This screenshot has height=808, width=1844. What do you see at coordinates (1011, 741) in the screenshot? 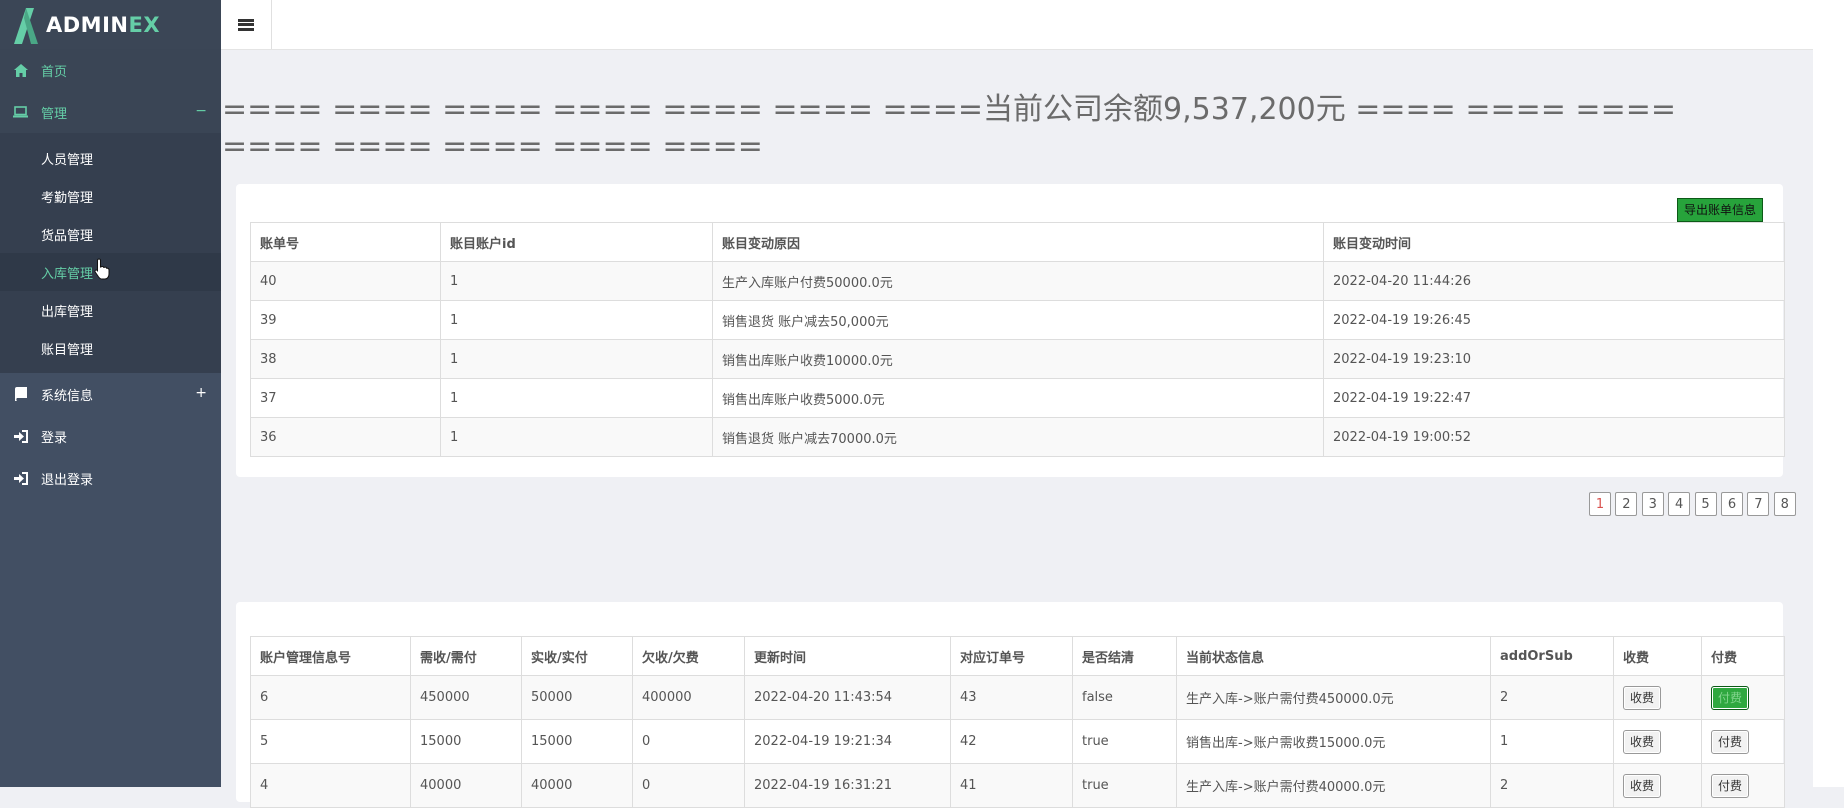
I see `cell: 42` at bounding box center [1011, 741].